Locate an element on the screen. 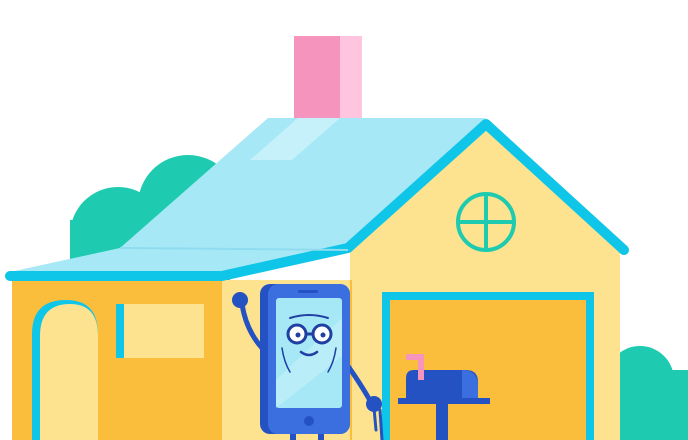 The width and height of the screenshot is (688, 440). chimney-icon is located at coordinates (328, 80).